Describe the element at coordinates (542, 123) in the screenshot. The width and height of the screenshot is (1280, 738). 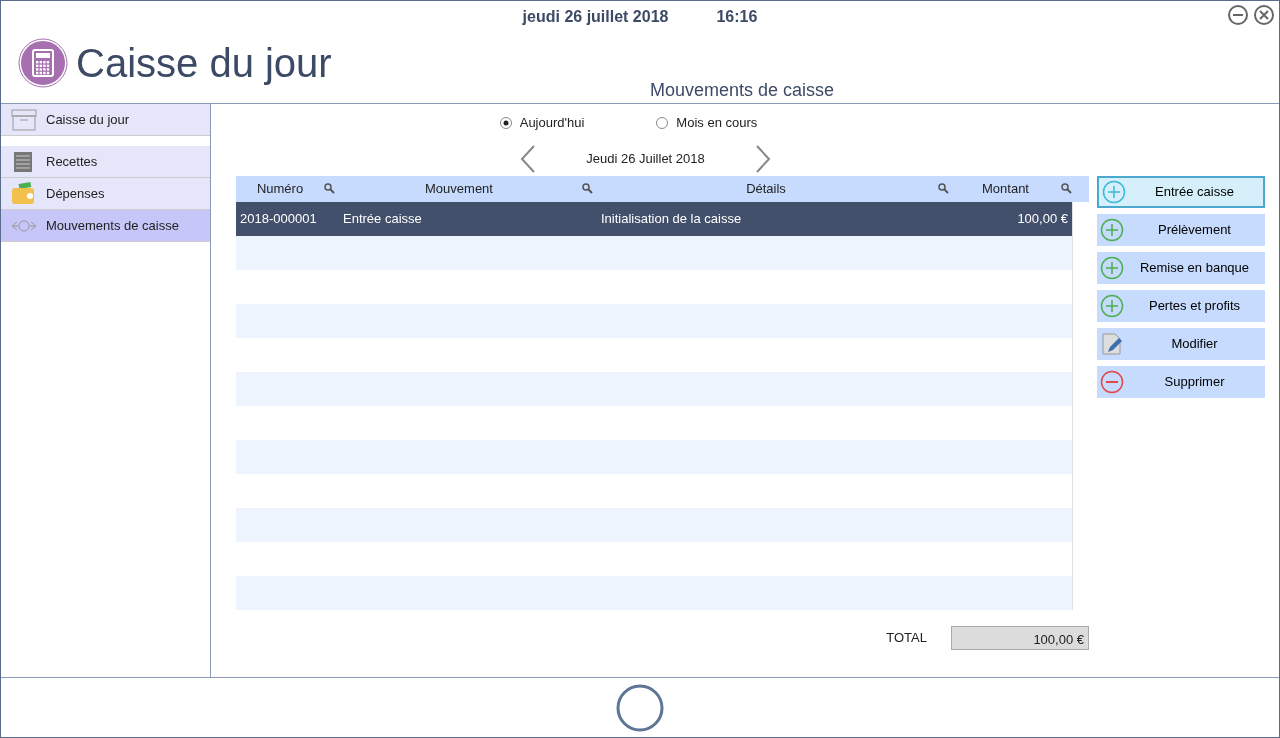
I see `radio-option: Aujourd'hui` at that location.